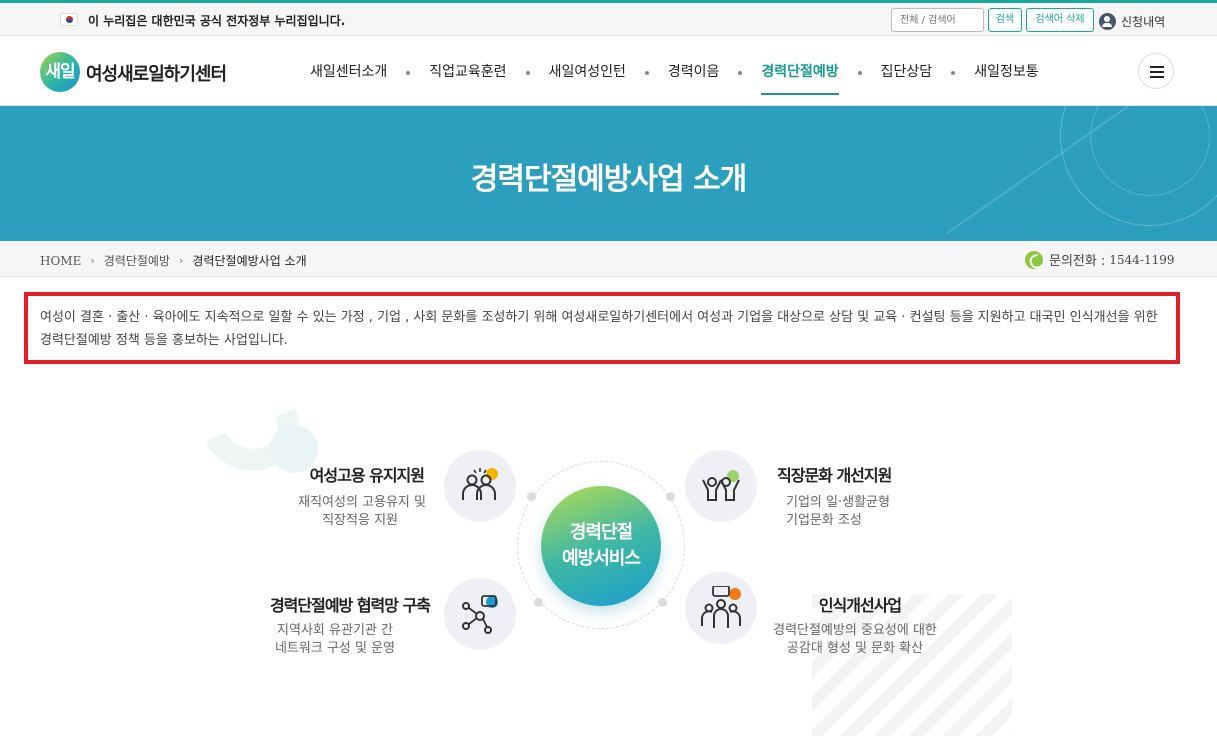 The width and height of the screenshot is (1217, 736). I want to click on service-desc-line: 공감대 형성 및 문화 확산, so click(855, 648).